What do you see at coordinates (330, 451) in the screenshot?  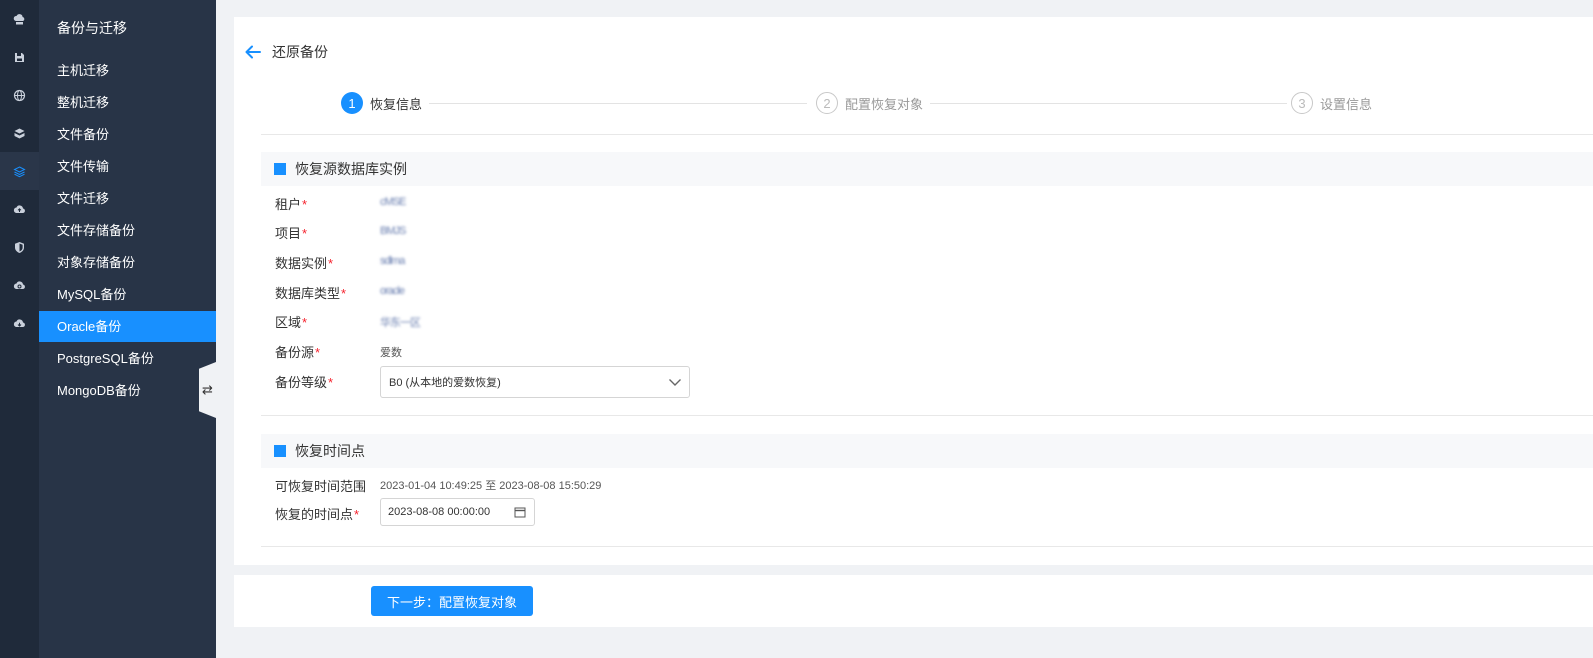 I see `section-title: 恢复时间点` at bounding box center [330, 451].